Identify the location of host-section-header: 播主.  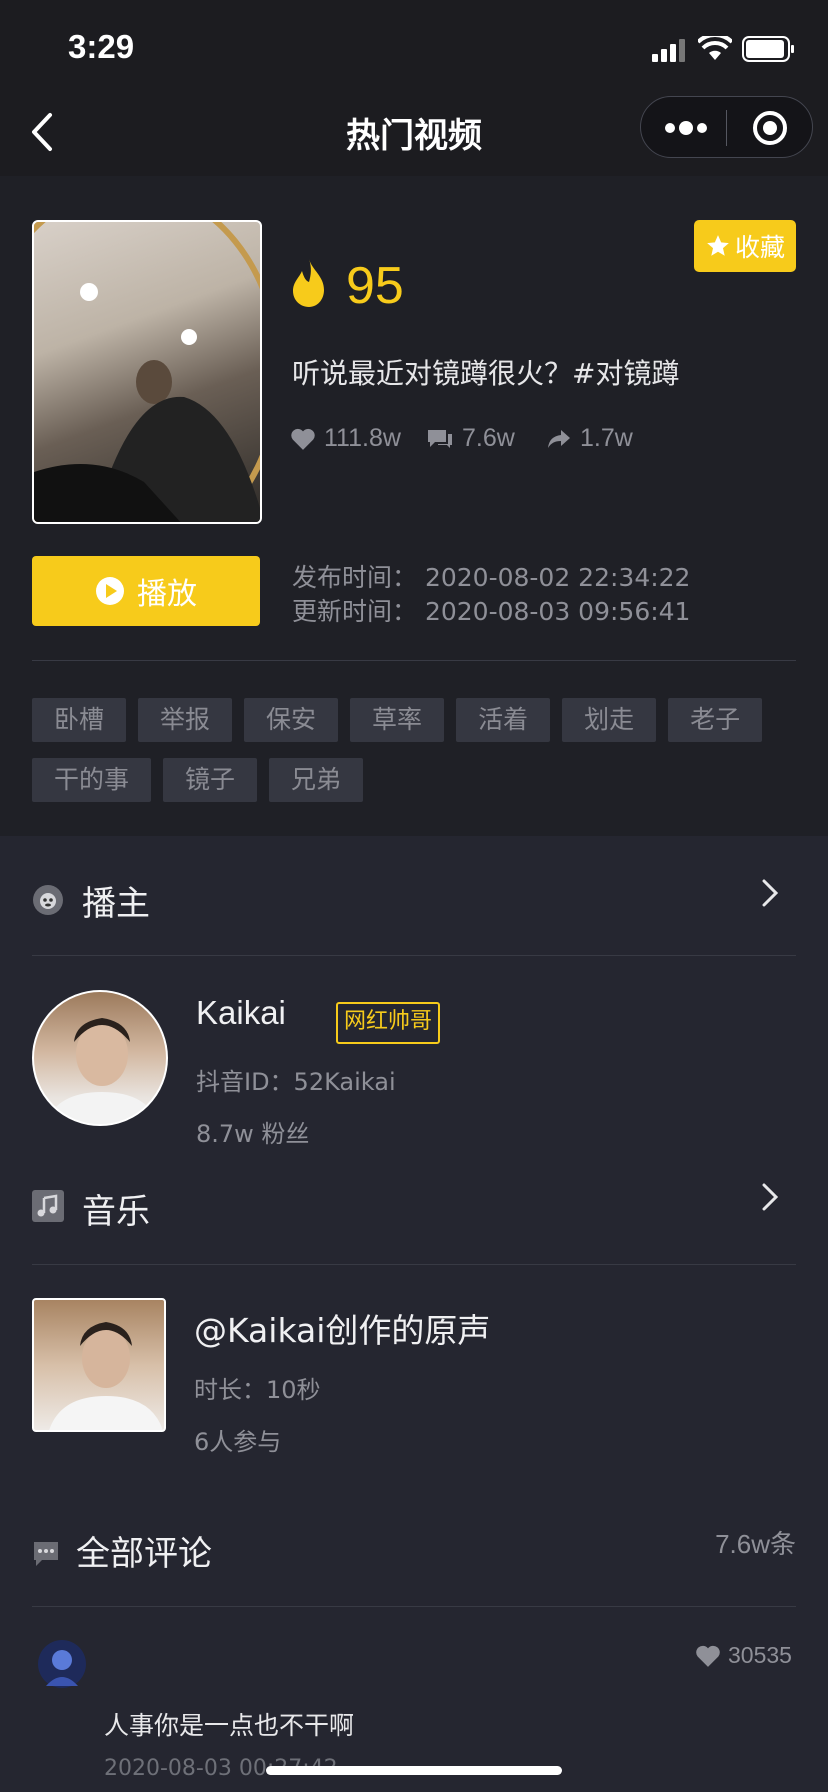
(414, 898).